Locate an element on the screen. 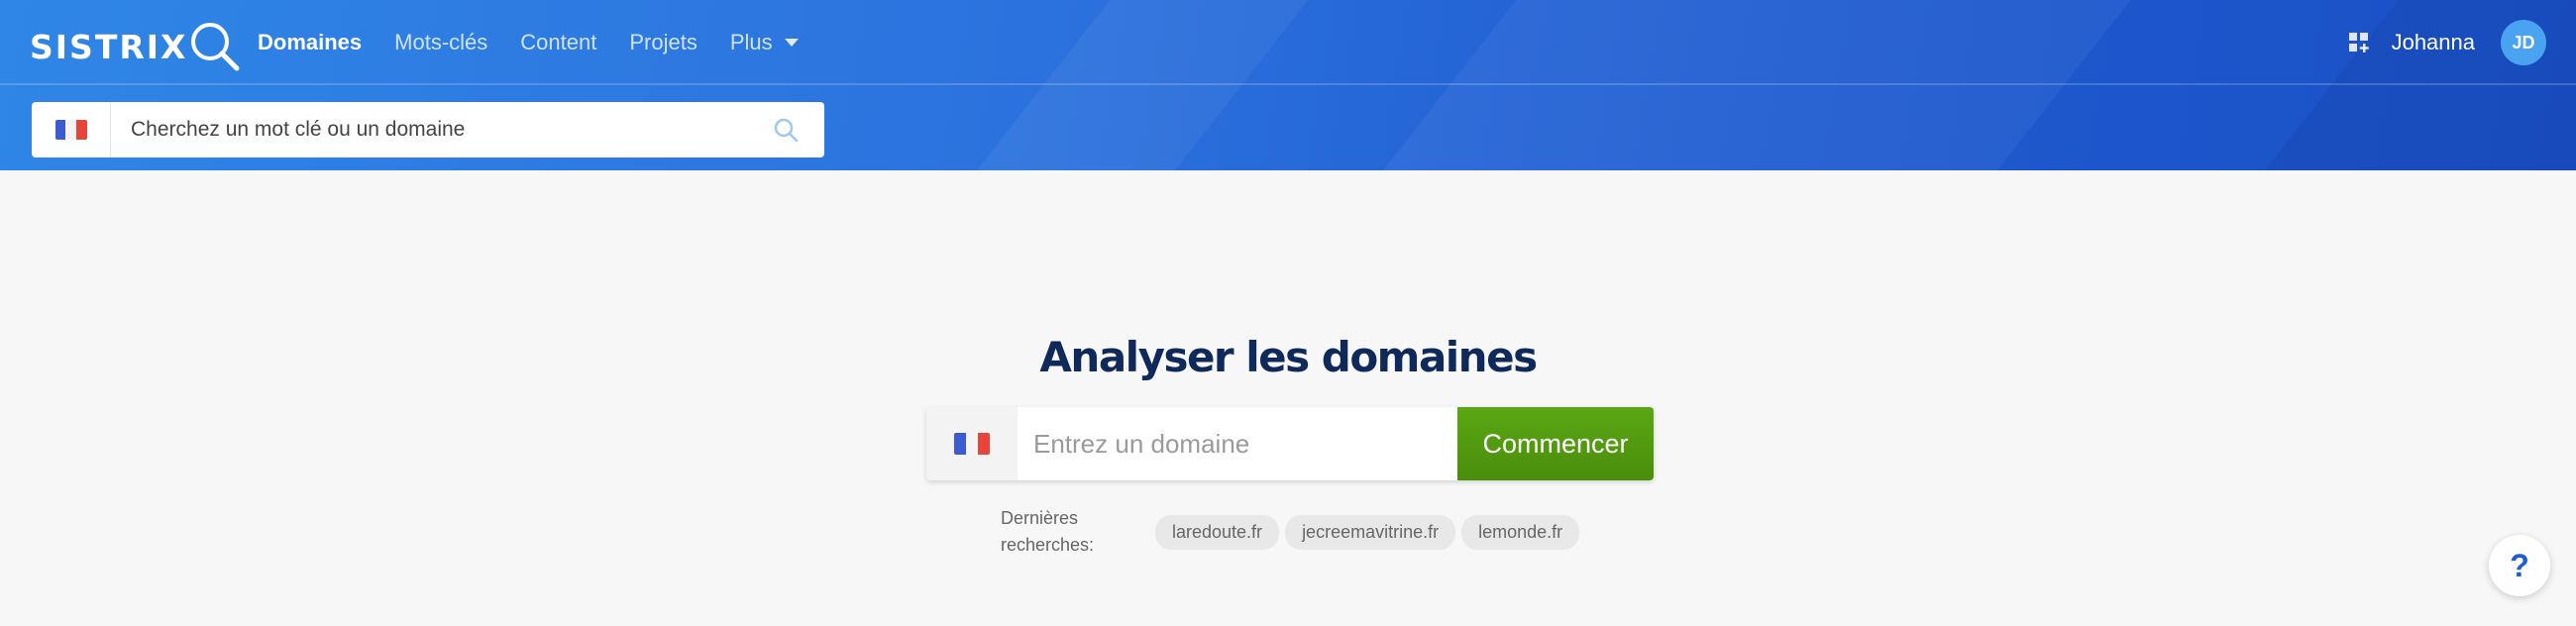 The width and height of the screenshot is (2576, 626). page-title: Analyser les domaines is located at coordinates (1288, 357).